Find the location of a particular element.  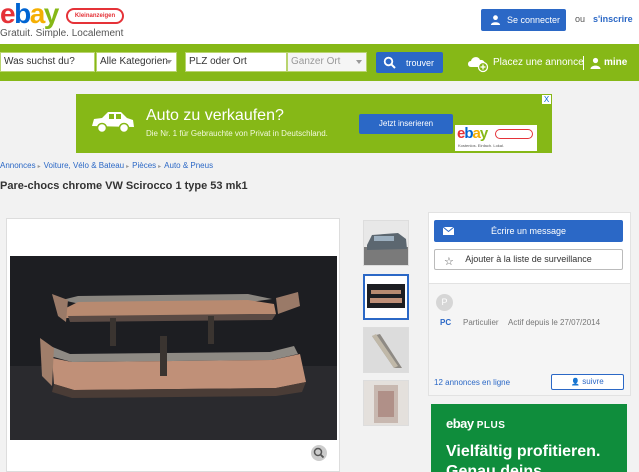

seller-listing-count: 12 annonces en ligne is located at coordinates (472, 382).